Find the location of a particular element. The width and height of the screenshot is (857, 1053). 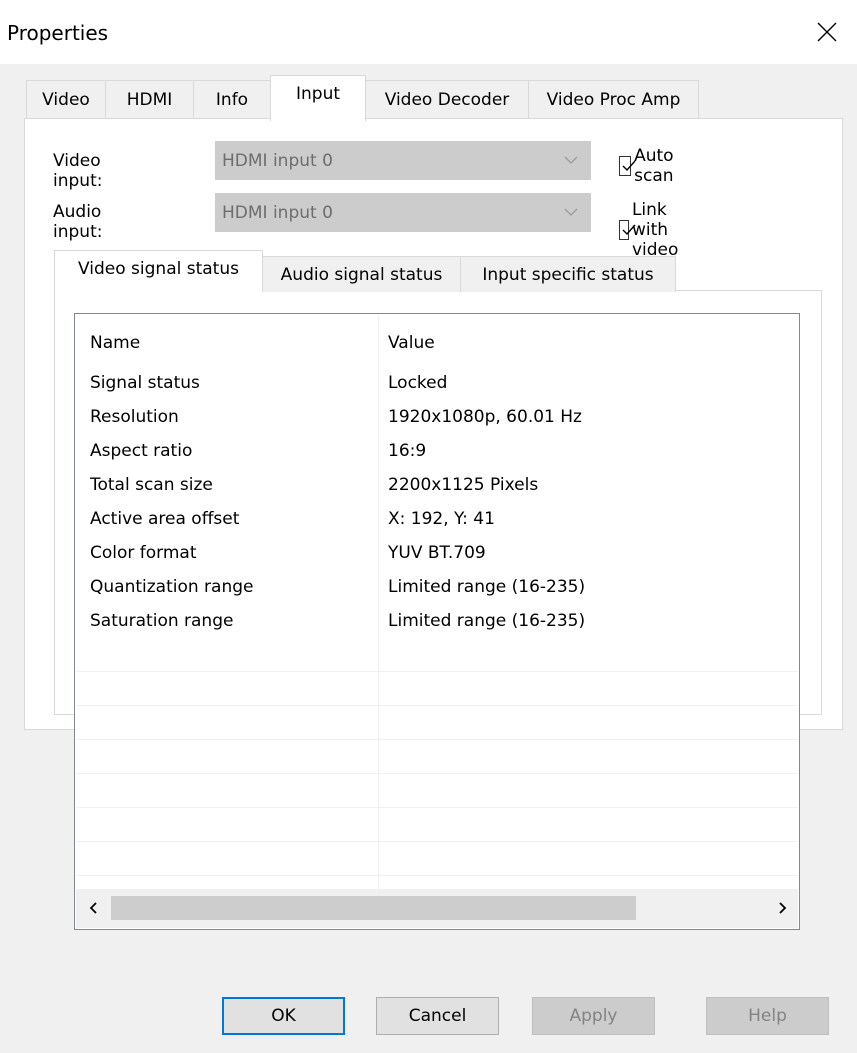

help-button: Help is located at coordinates (767, 1016).